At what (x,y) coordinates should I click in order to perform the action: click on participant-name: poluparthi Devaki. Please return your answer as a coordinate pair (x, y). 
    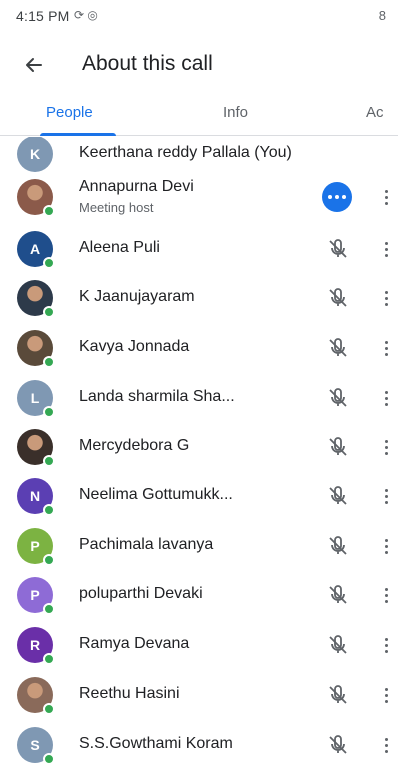
    Looking at the image, I should click on (141, 593).